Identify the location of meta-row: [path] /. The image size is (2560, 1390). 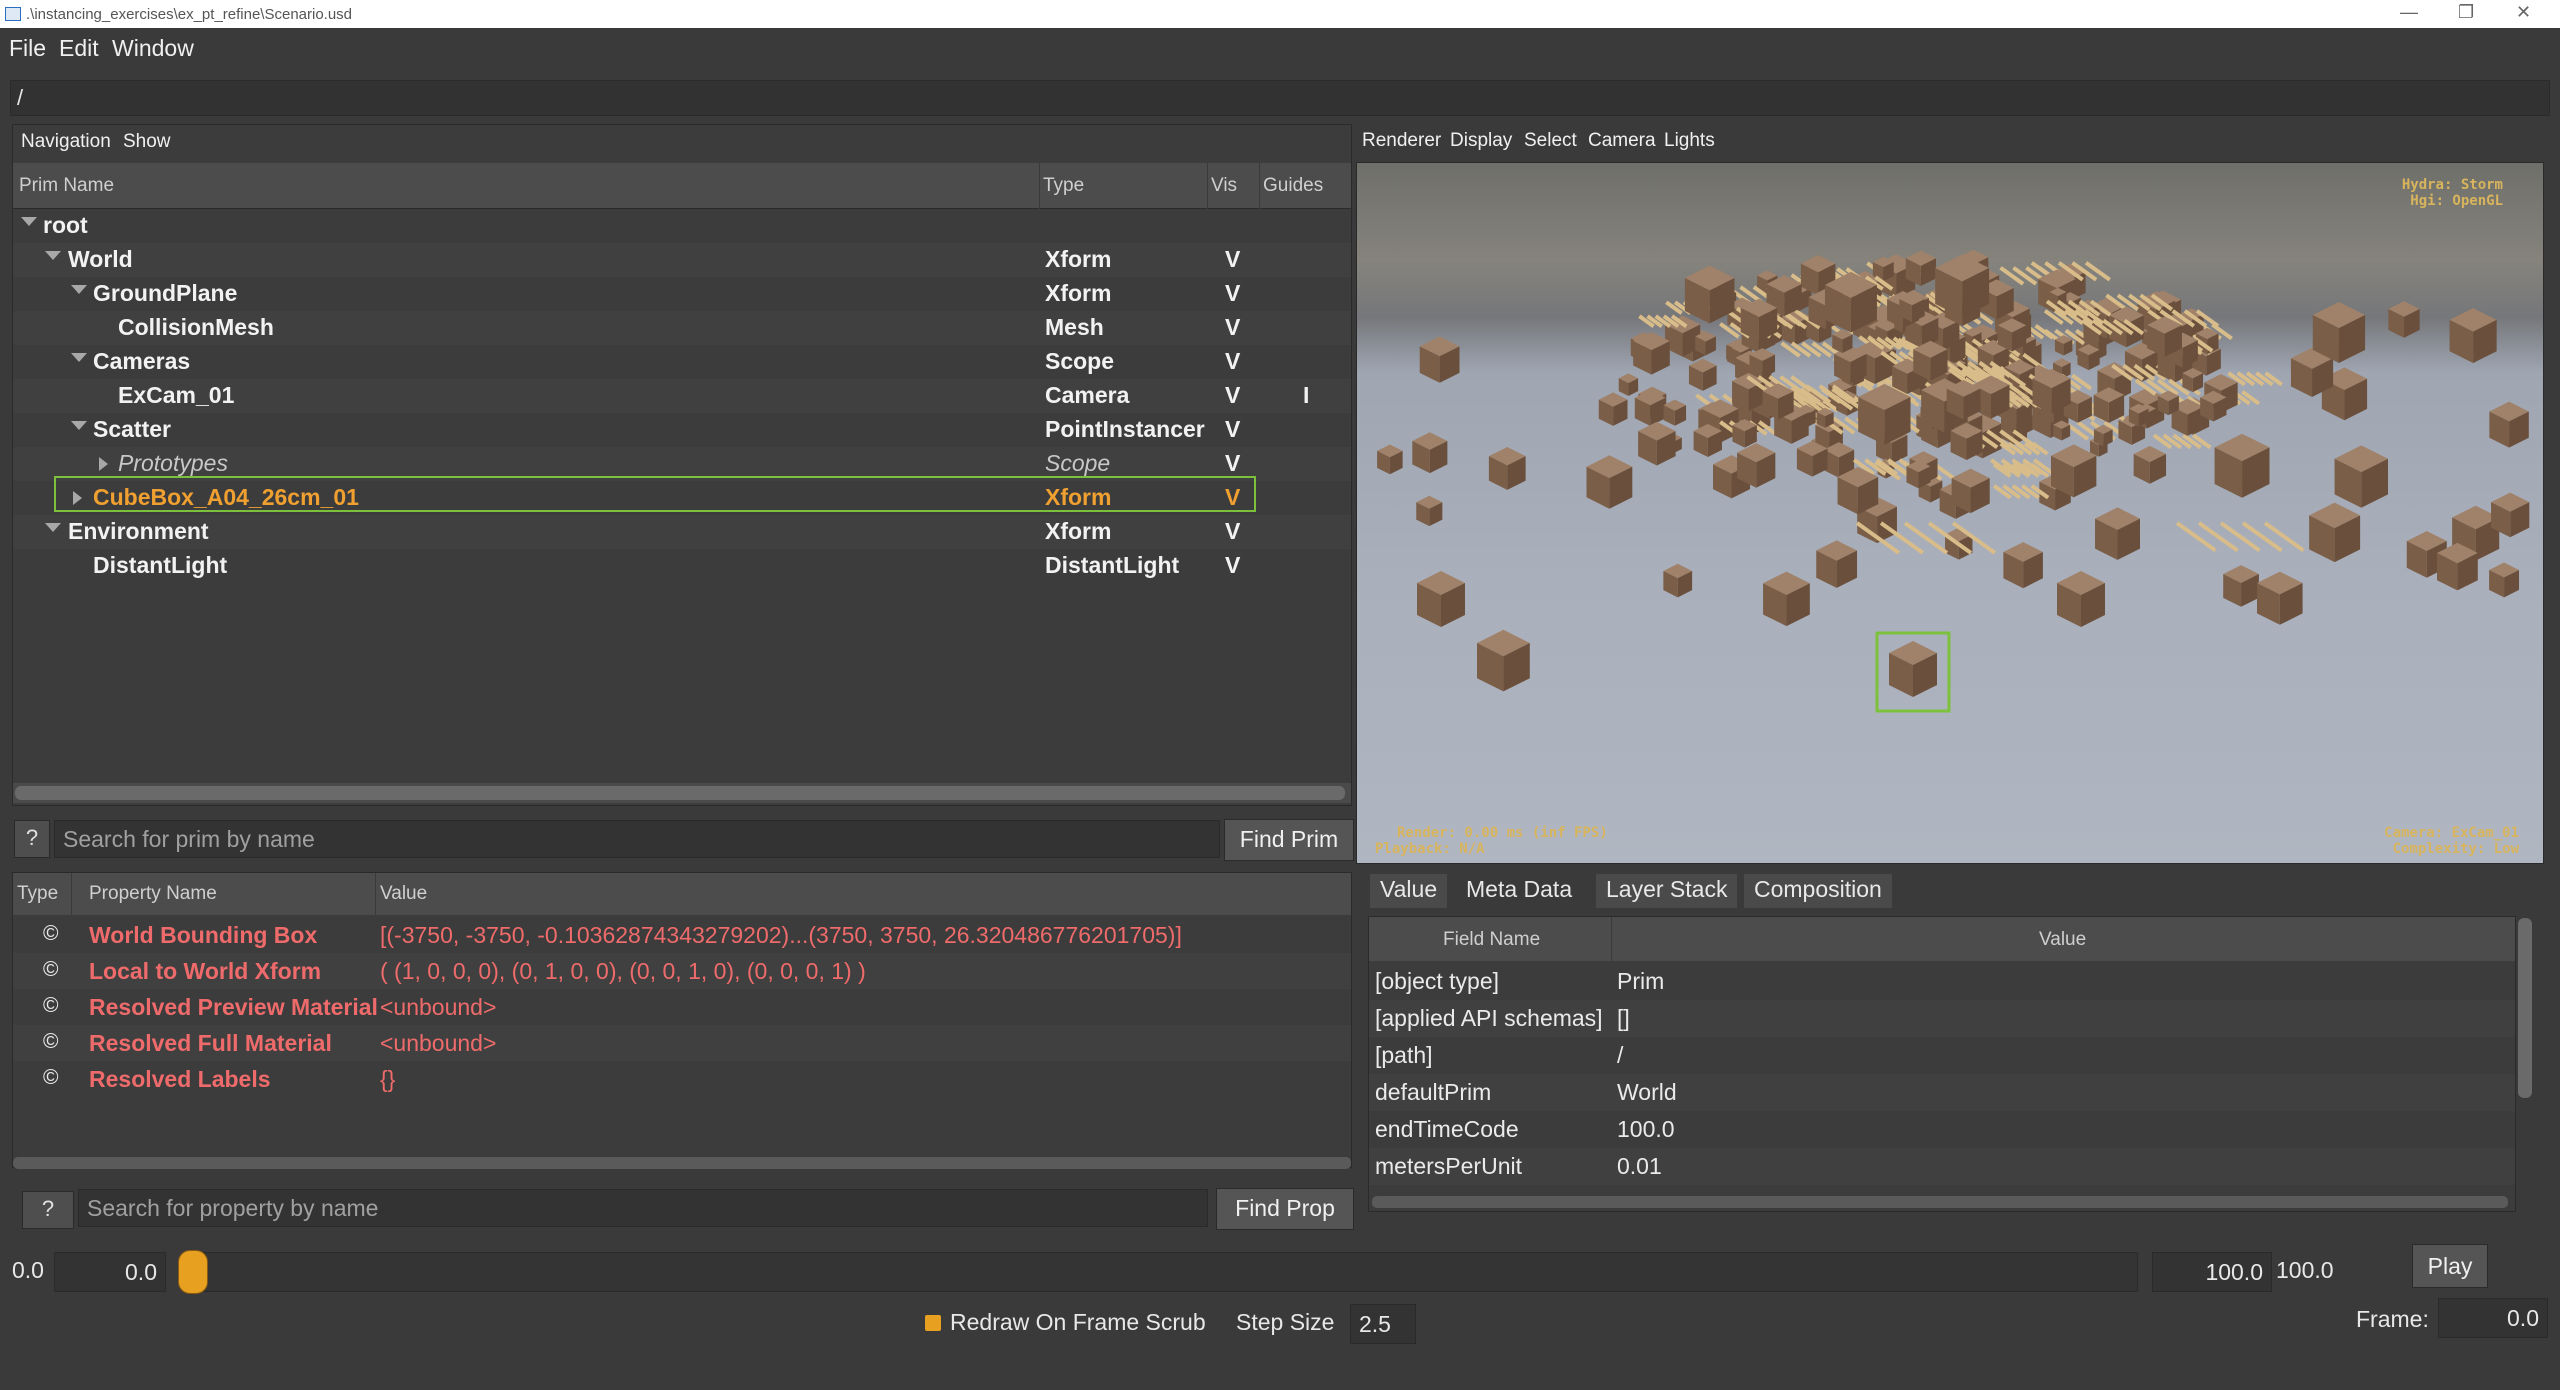
(1942, 1055).